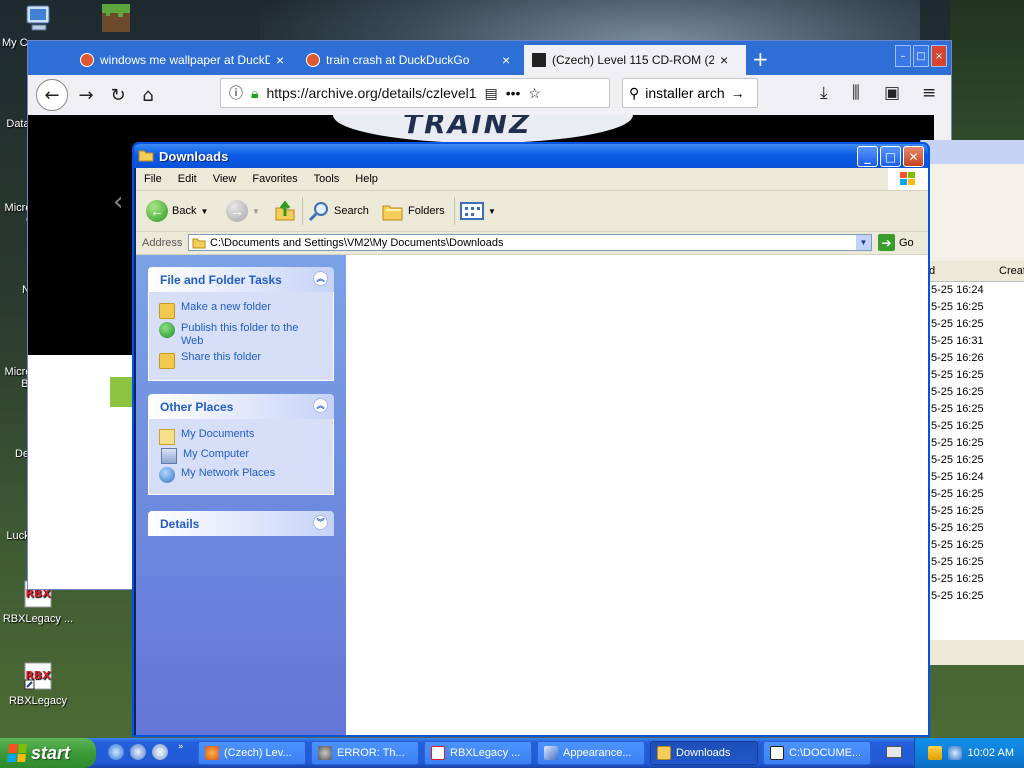 The width and height of the screenshot is (1024, 768). What do you see at coordinates (187, 179) in the screenshot?
I see `menu-edit: Edit` at bounding box center [187, 179].